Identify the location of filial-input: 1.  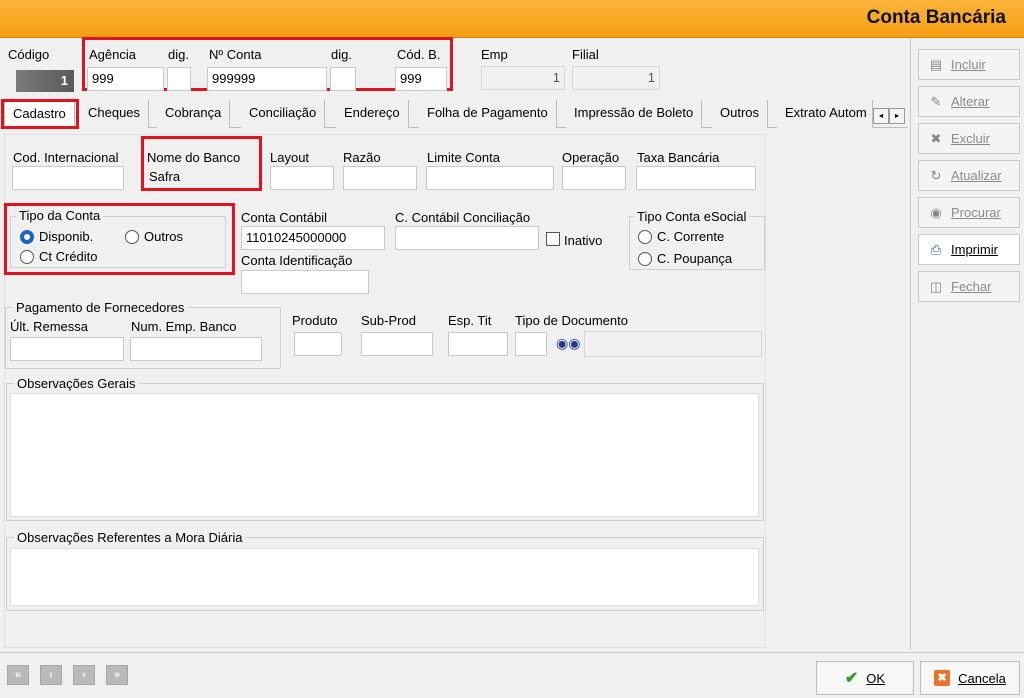
(616, 78).